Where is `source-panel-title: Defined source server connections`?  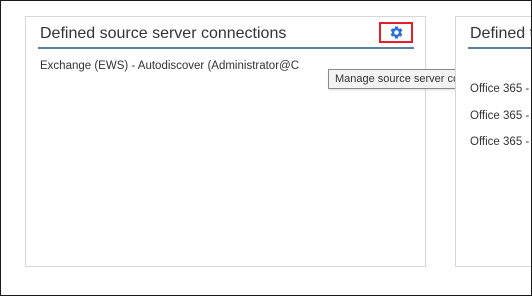 source-panel-title: Defined source server connections is located at coordinates (163, 33).